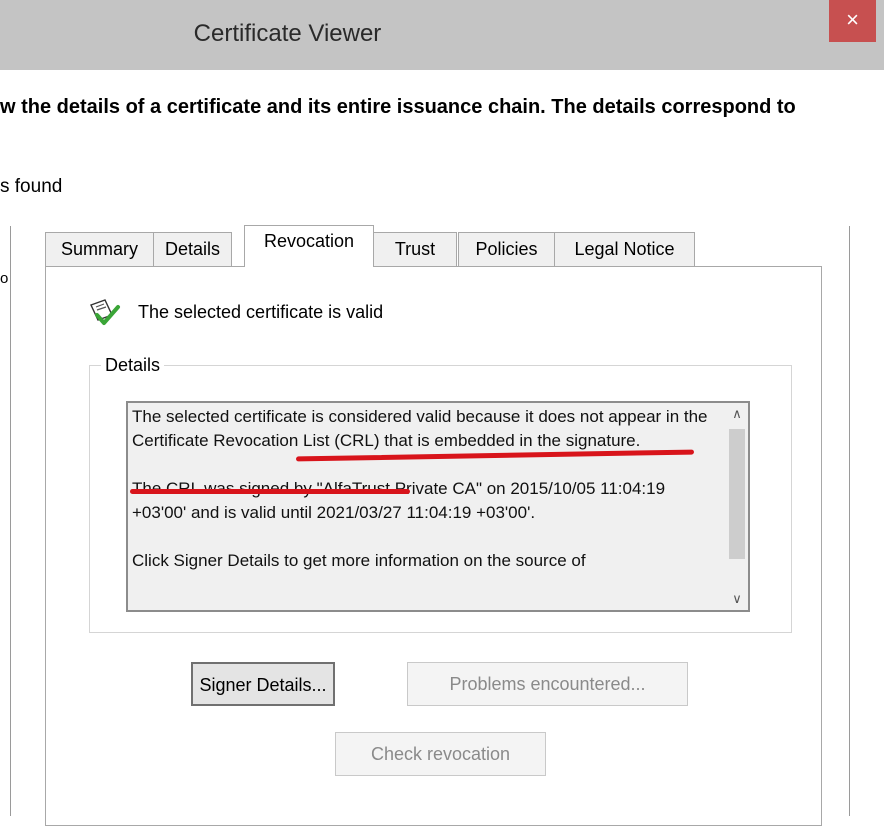 The height and width of the screenshot is (826, 884). Describe the element at coordinates (133, 365) in the screenshot. I see `details-legend: Details` at that location.